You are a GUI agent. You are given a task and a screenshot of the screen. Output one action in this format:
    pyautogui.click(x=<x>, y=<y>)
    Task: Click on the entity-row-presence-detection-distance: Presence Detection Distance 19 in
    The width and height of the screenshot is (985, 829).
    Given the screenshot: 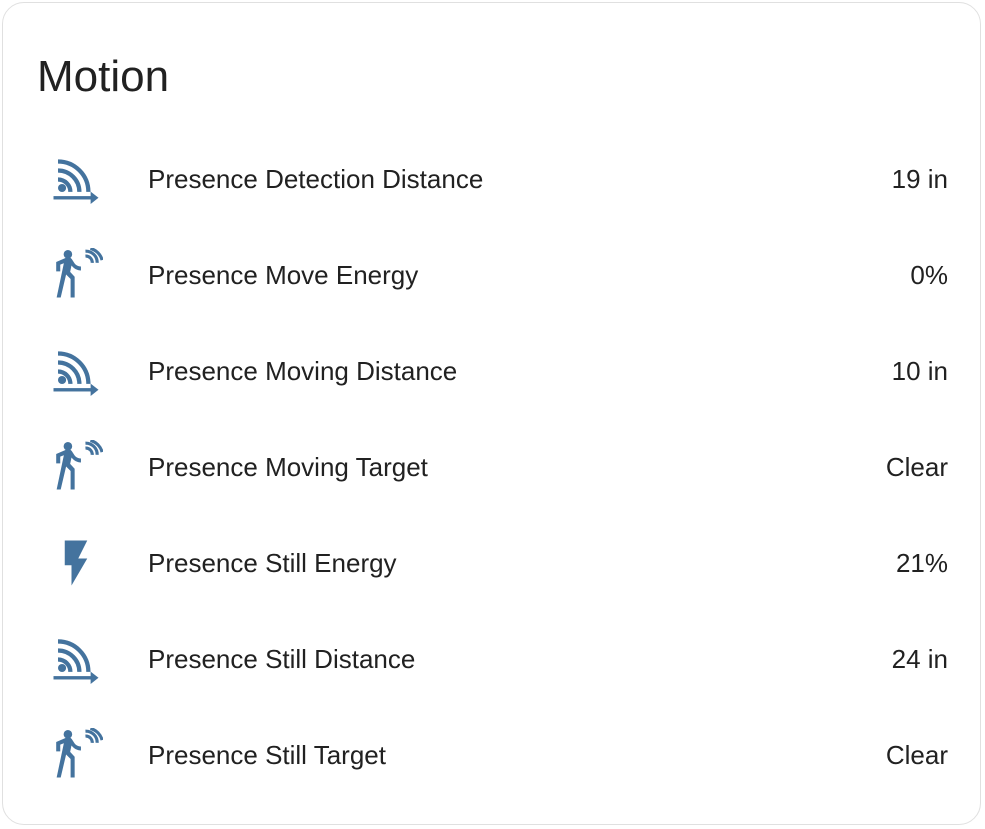 What is the action you would take?
    pyautogui.click(x=491, y=179)
    